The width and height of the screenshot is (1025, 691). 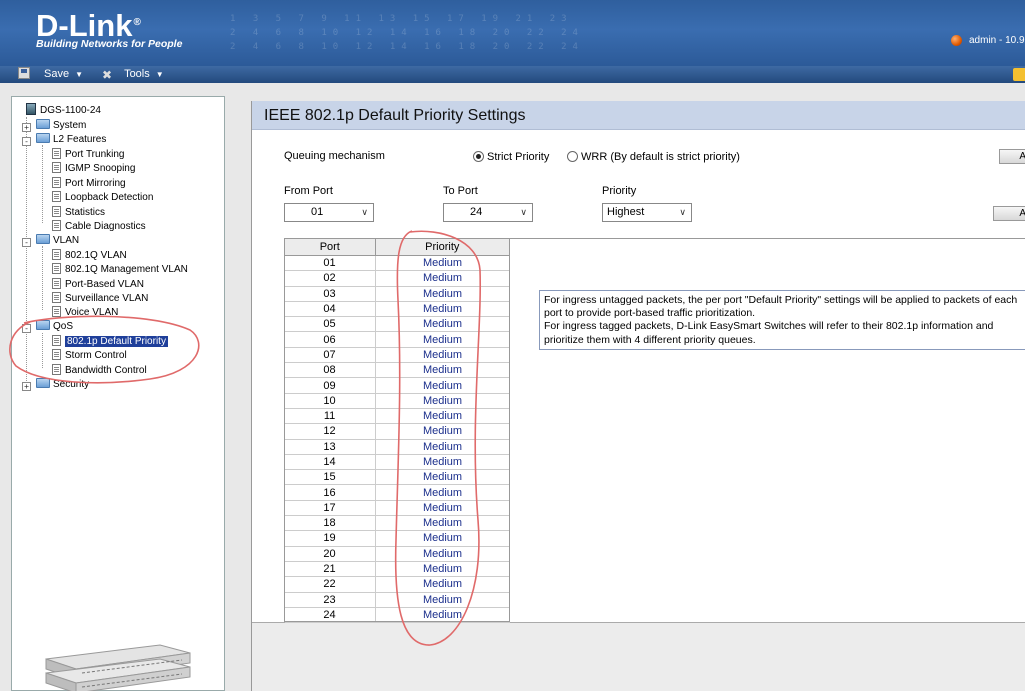 I want to click on table-top-rule, so click(x=767, y=246).